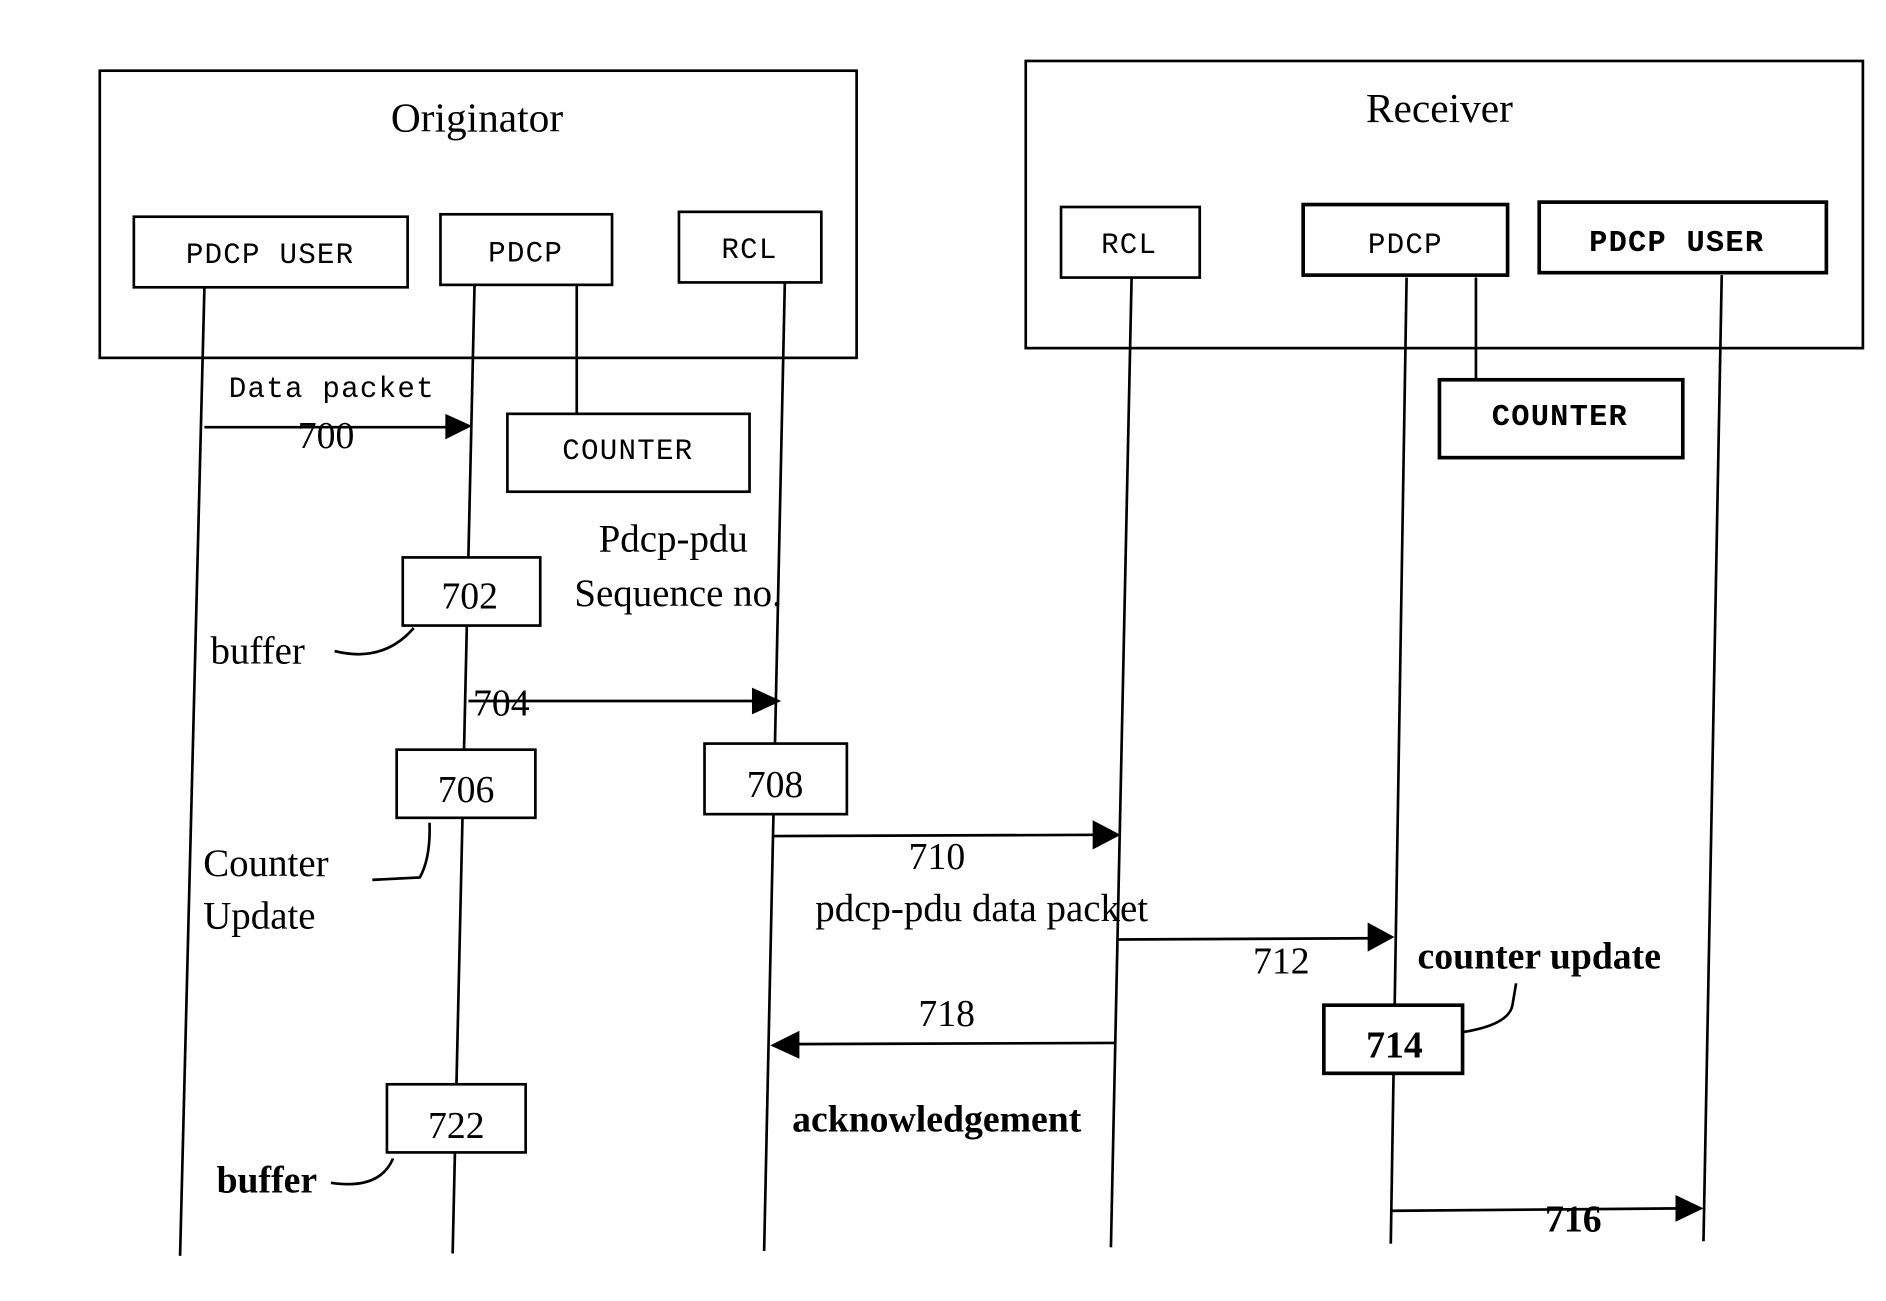  Describe the element at coordinates (954, 1043) in the screenshot. I see `arrow-718-line` at that location.